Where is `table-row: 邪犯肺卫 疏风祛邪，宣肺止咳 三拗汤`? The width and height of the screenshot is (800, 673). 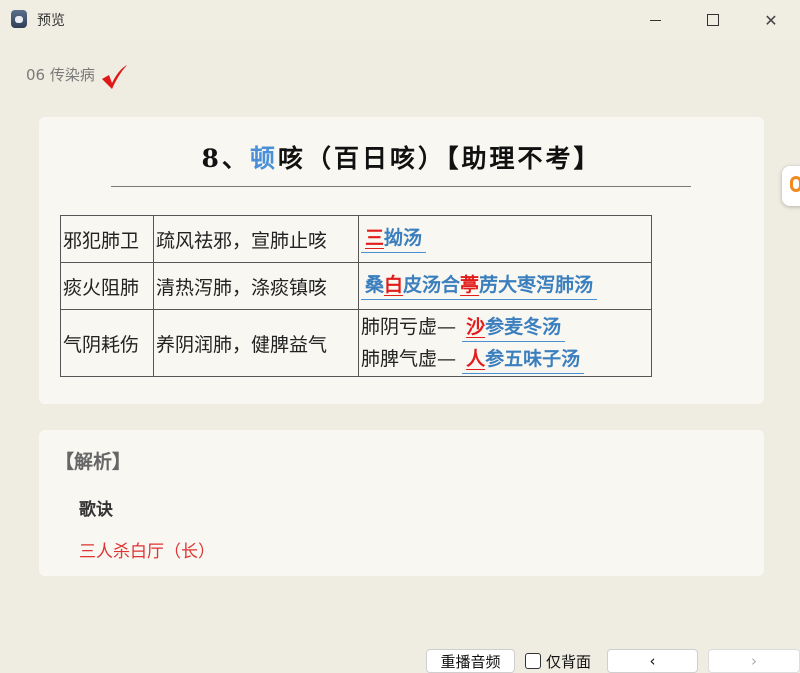
table-row: 邪犯肺卫 疏风祛邪，宣肺止咳 三拗汤 is located at coordinates (356, 239).